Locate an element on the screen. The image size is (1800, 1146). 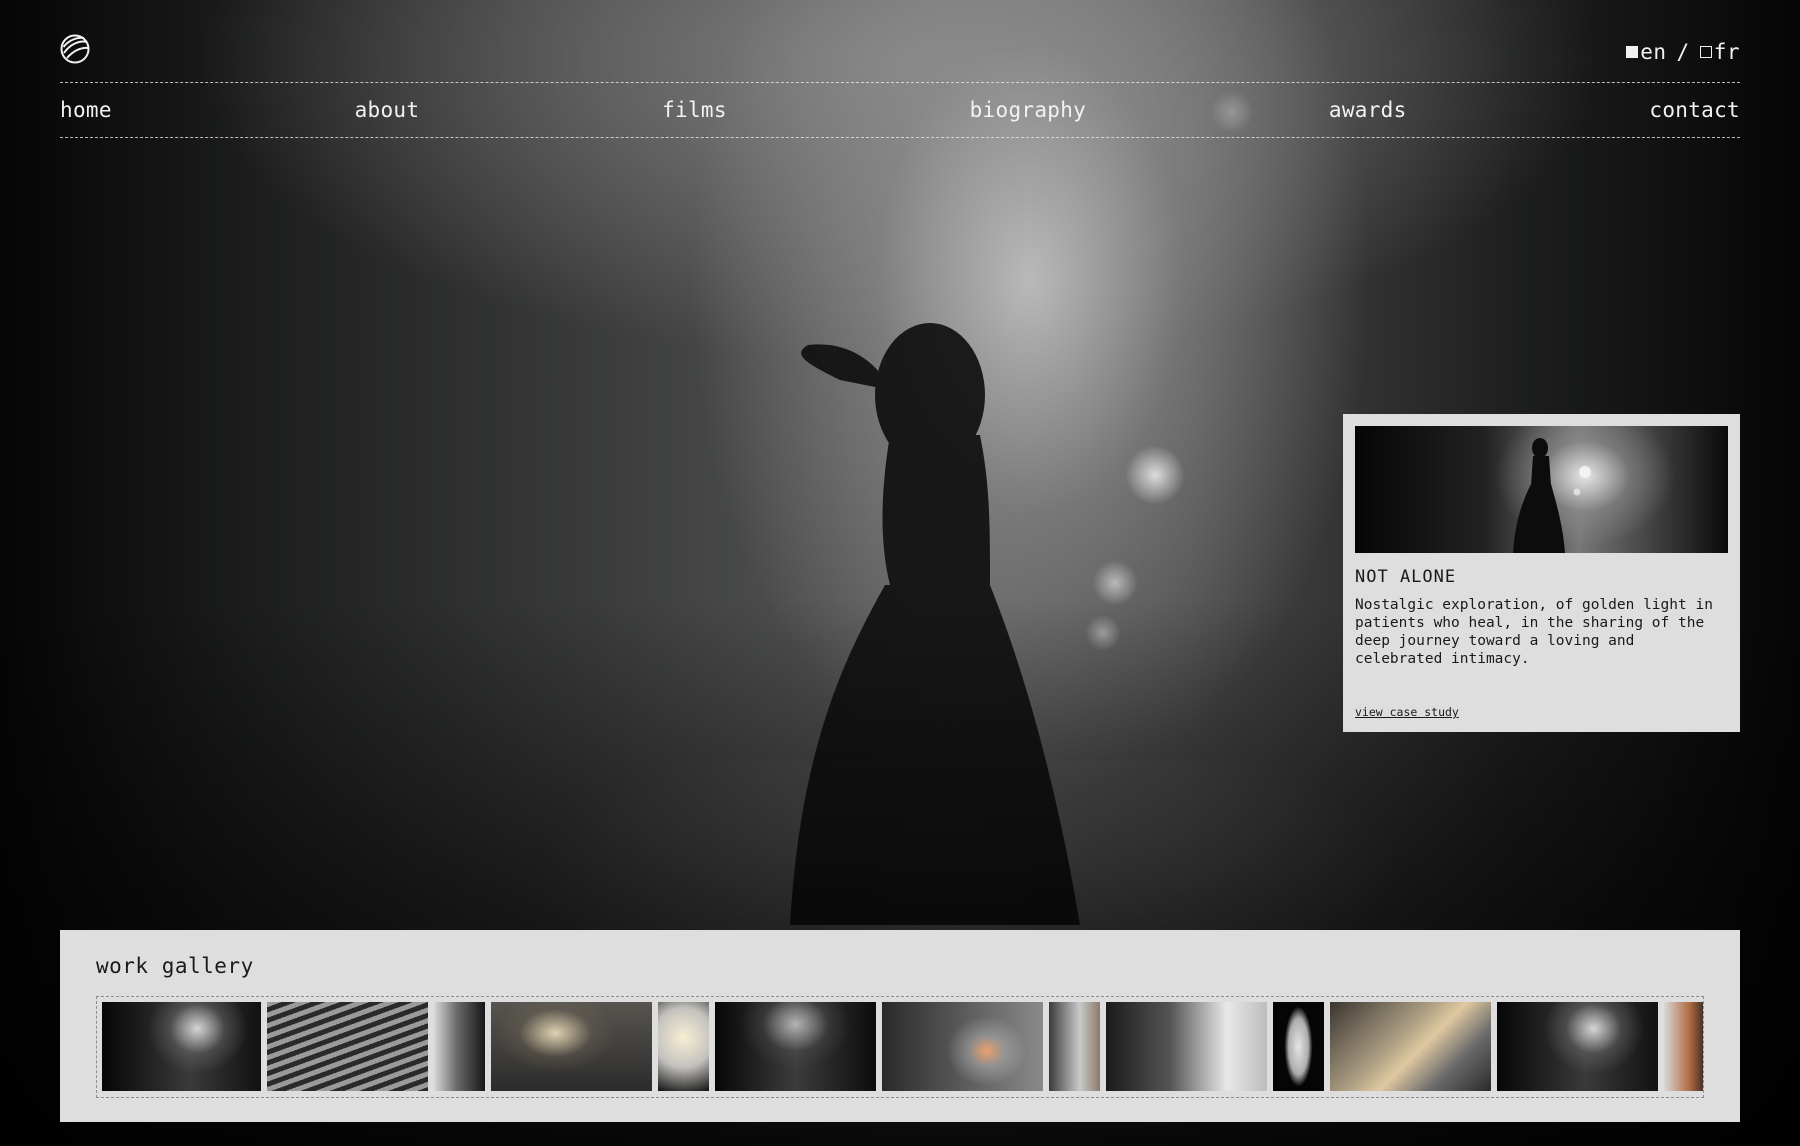
language-switcher: en / fr is located at coordinates (1683, 52).